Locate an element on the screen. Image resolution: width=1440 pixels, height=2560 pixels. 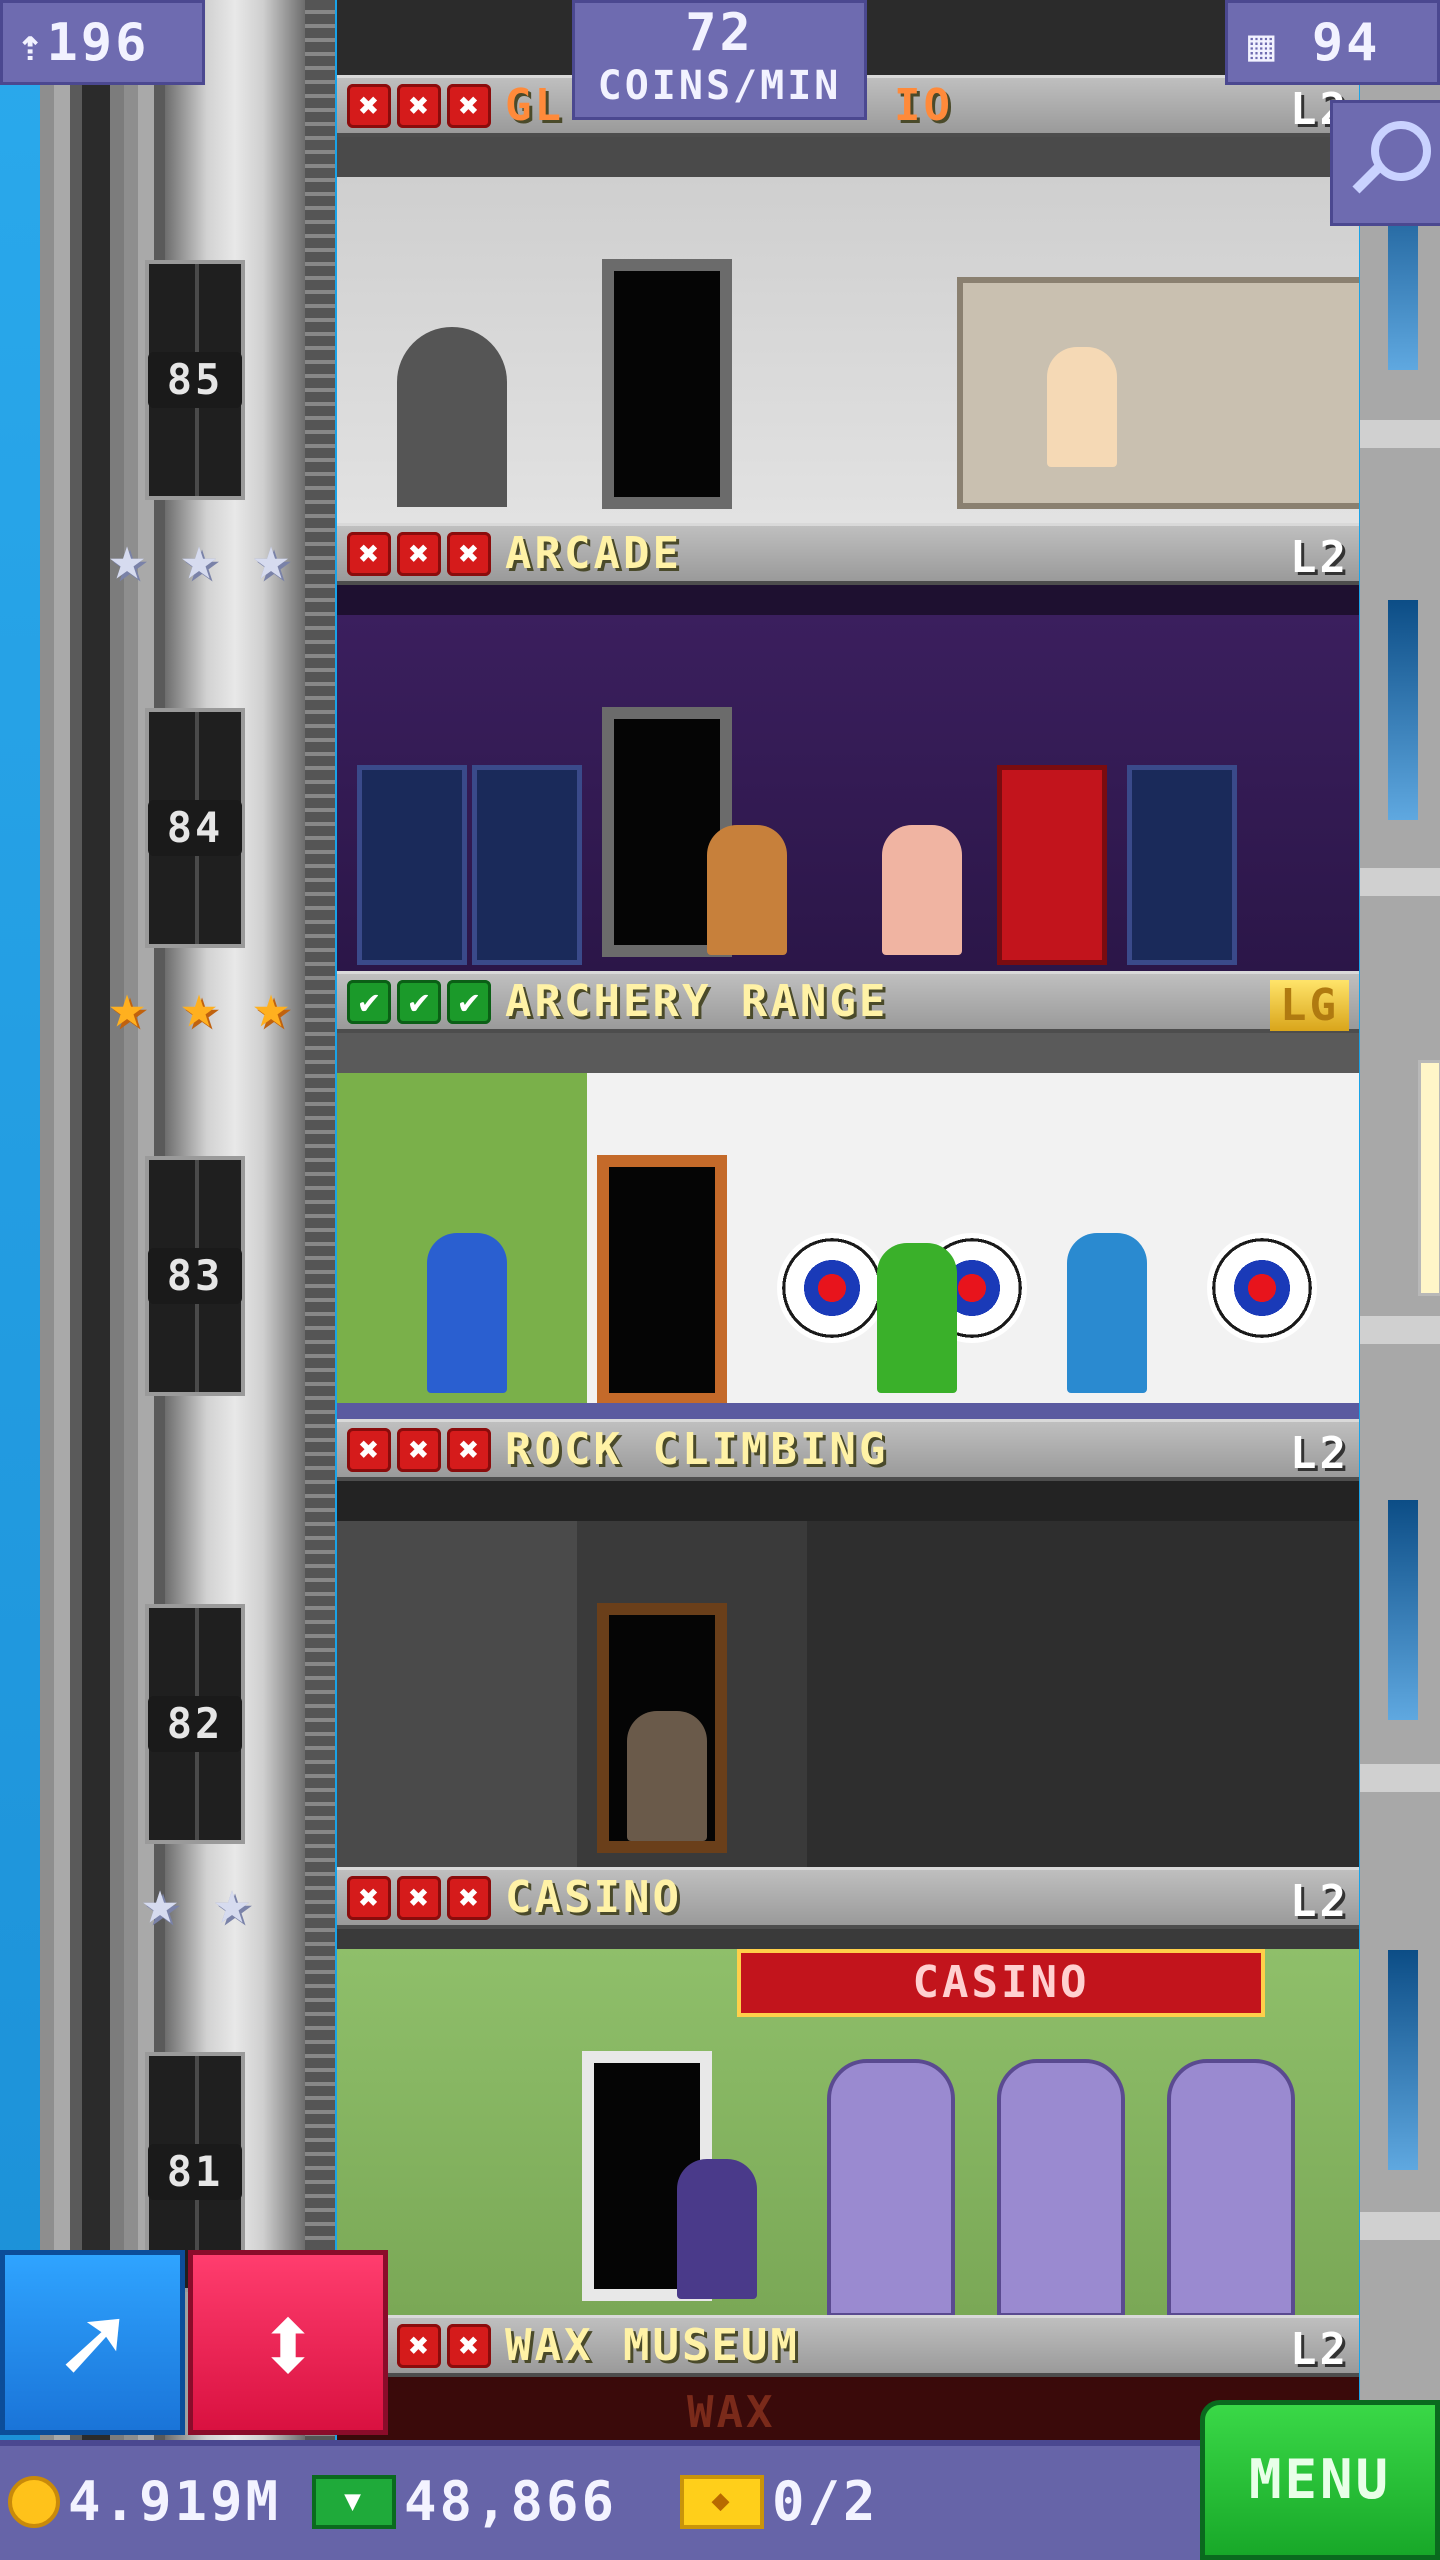
floor-label: ✖ ✖ ✖ ROCK CLIMBING L2 is located at coordinates (848, 1450).